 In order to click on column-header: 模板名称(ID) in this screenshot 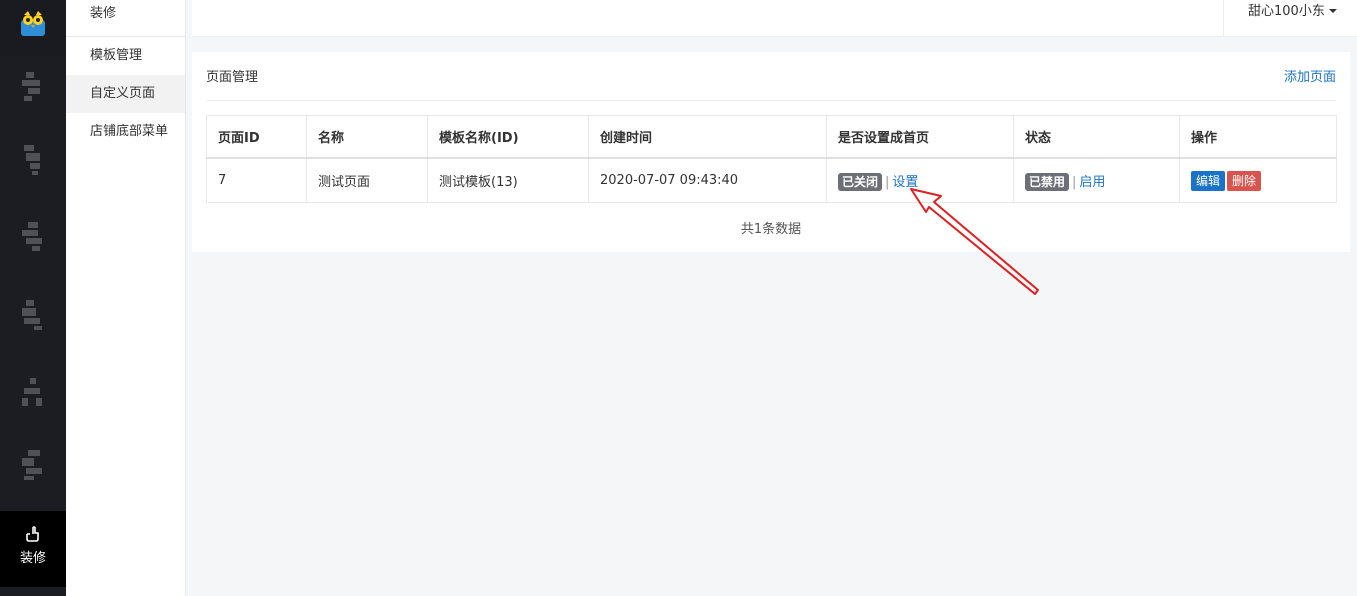, I will do `click(508, 137)`.